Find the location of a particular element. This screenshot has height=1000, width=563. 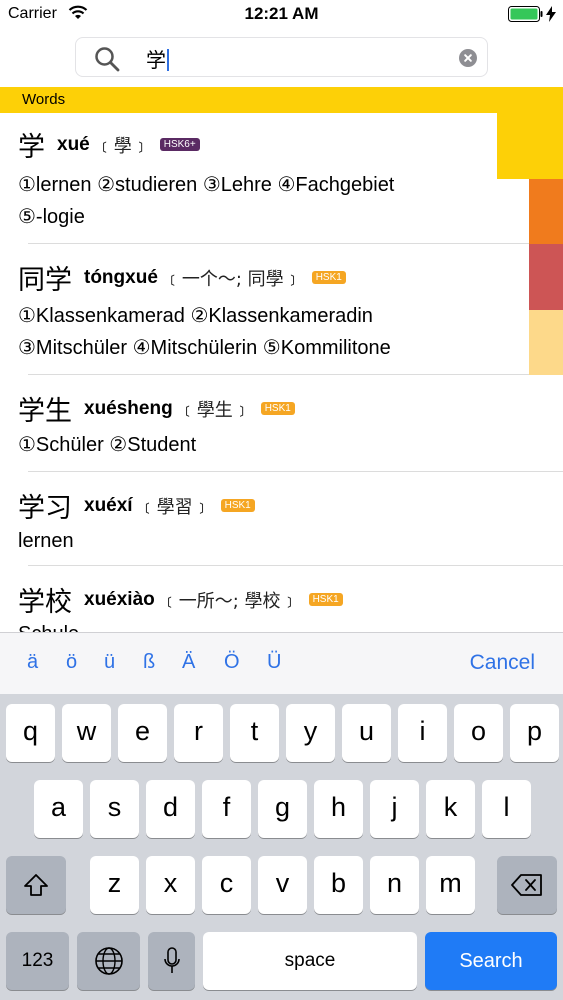

key-s: s is located at coordinates (114, 809).